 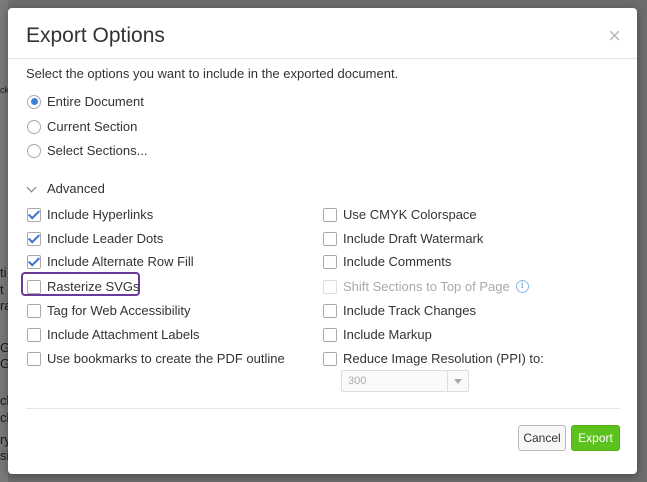 What do you see at coordinates (322, 58) in the screenshot?
I see `header-divider` at bounding box center [322, 58].